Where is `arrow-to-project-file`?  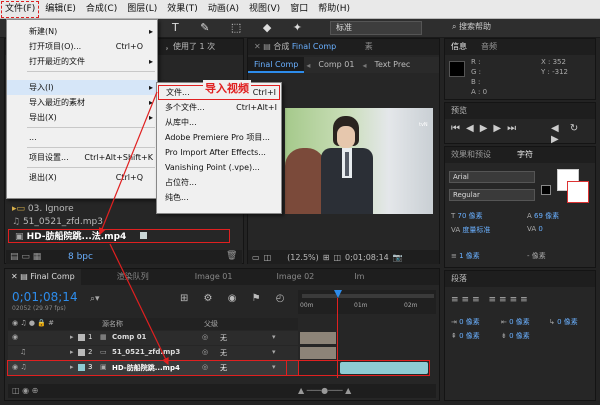
arrow-to-project-file is located at coordinates (128, 163).